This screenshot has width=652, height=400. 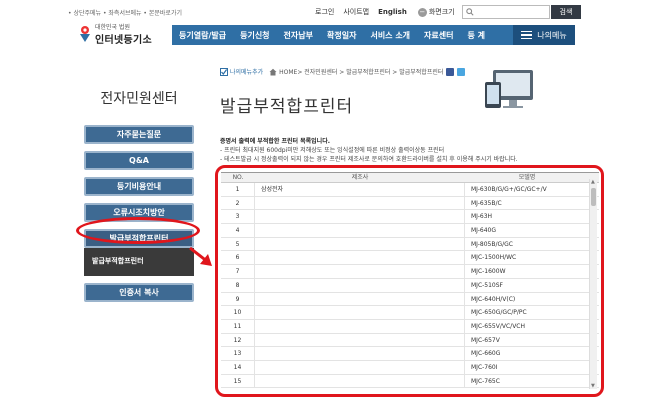 What do you see at coordinates (441, 12) in the screenshot?
I see `zoom-label: 화면크기` at bounding box center [441, 12].